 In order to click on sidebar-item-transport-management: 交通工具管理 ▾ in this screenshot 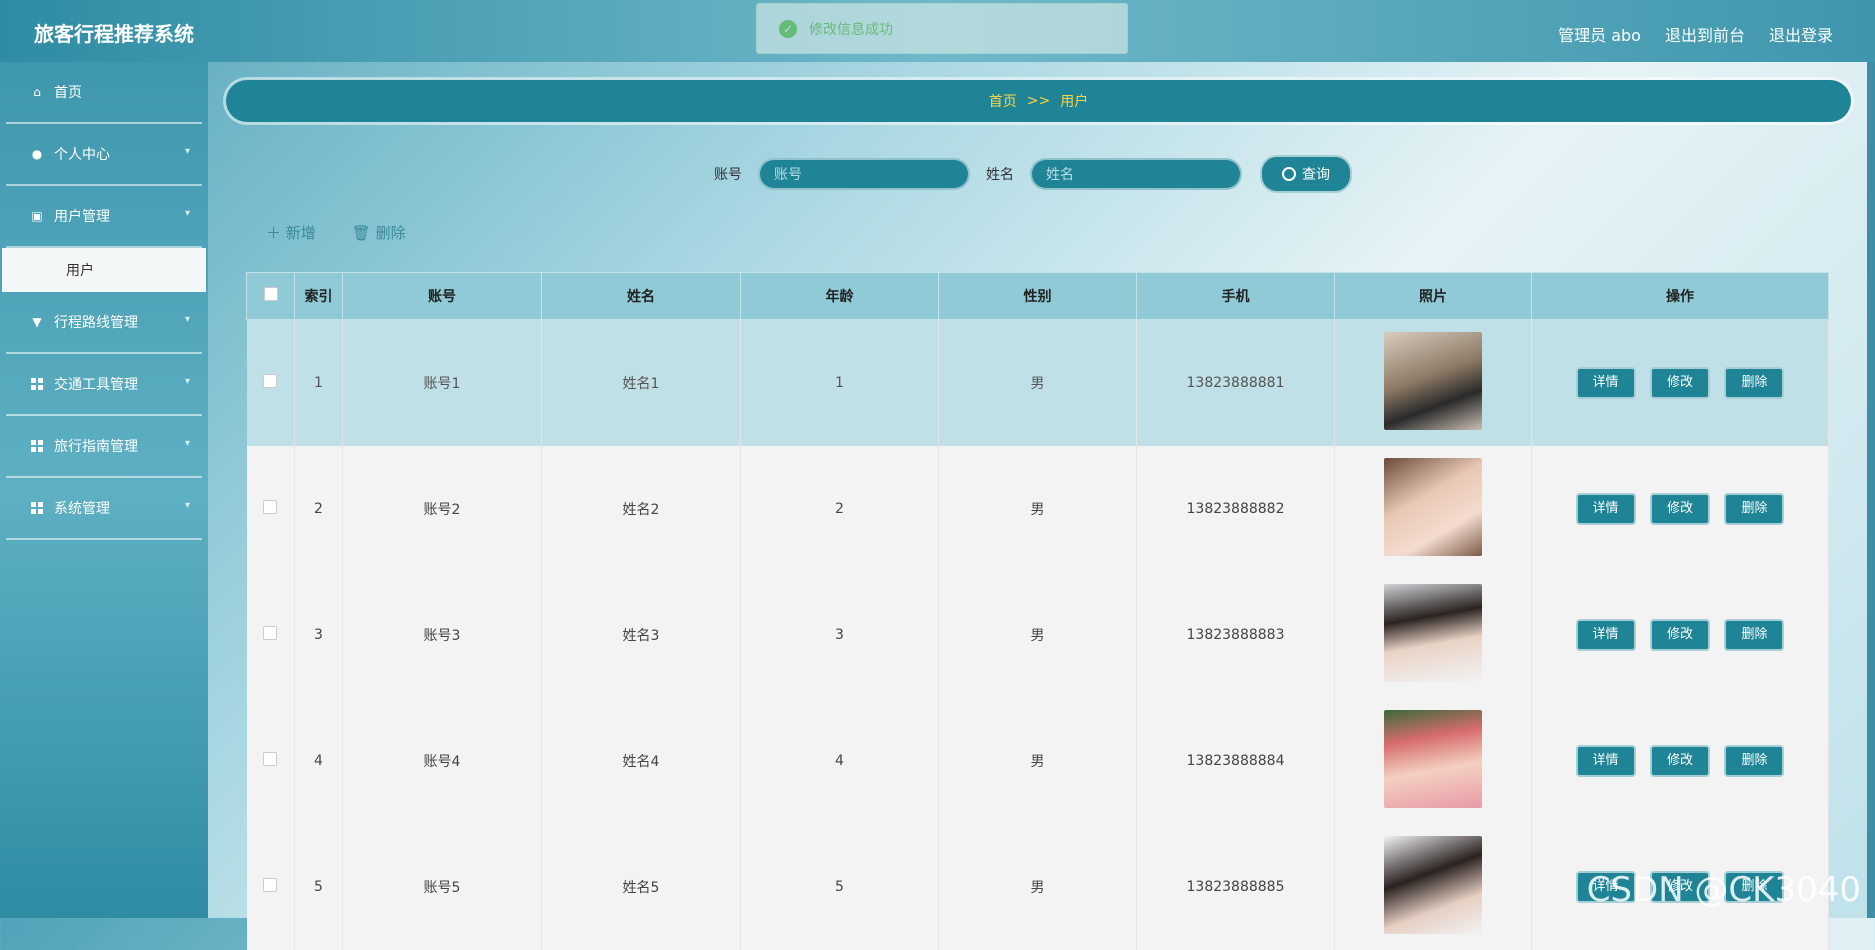, I will do `click(104, 385)`.